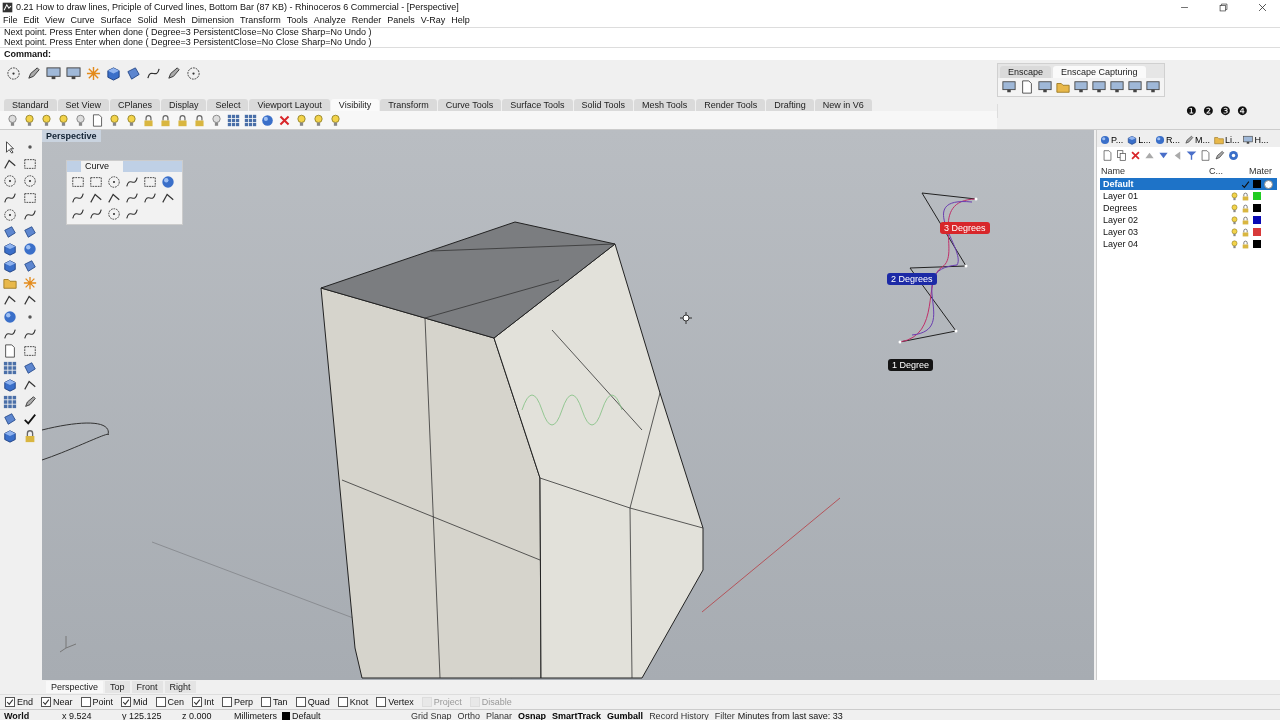 This screenshot has height=720, width=1280. What do you see at coordinates (140, 702) in the screenshot?
I see `osnap-label: Mid` at bounding box center [140, 702].